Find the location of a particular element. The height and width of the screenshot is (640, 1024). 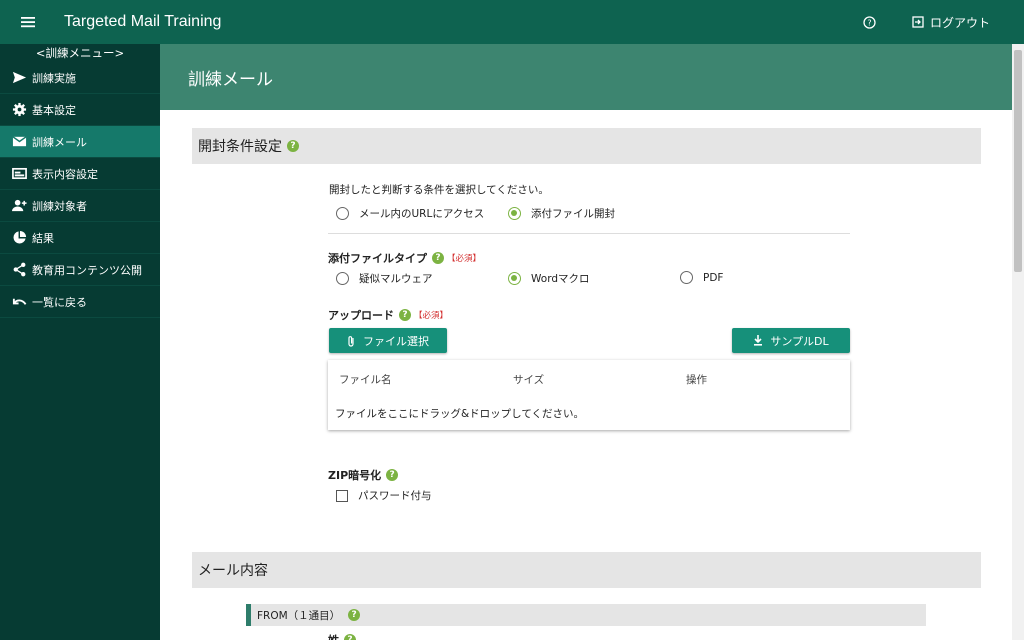

sample-download-button: サンプルDL is located at coordinates (791, 340).